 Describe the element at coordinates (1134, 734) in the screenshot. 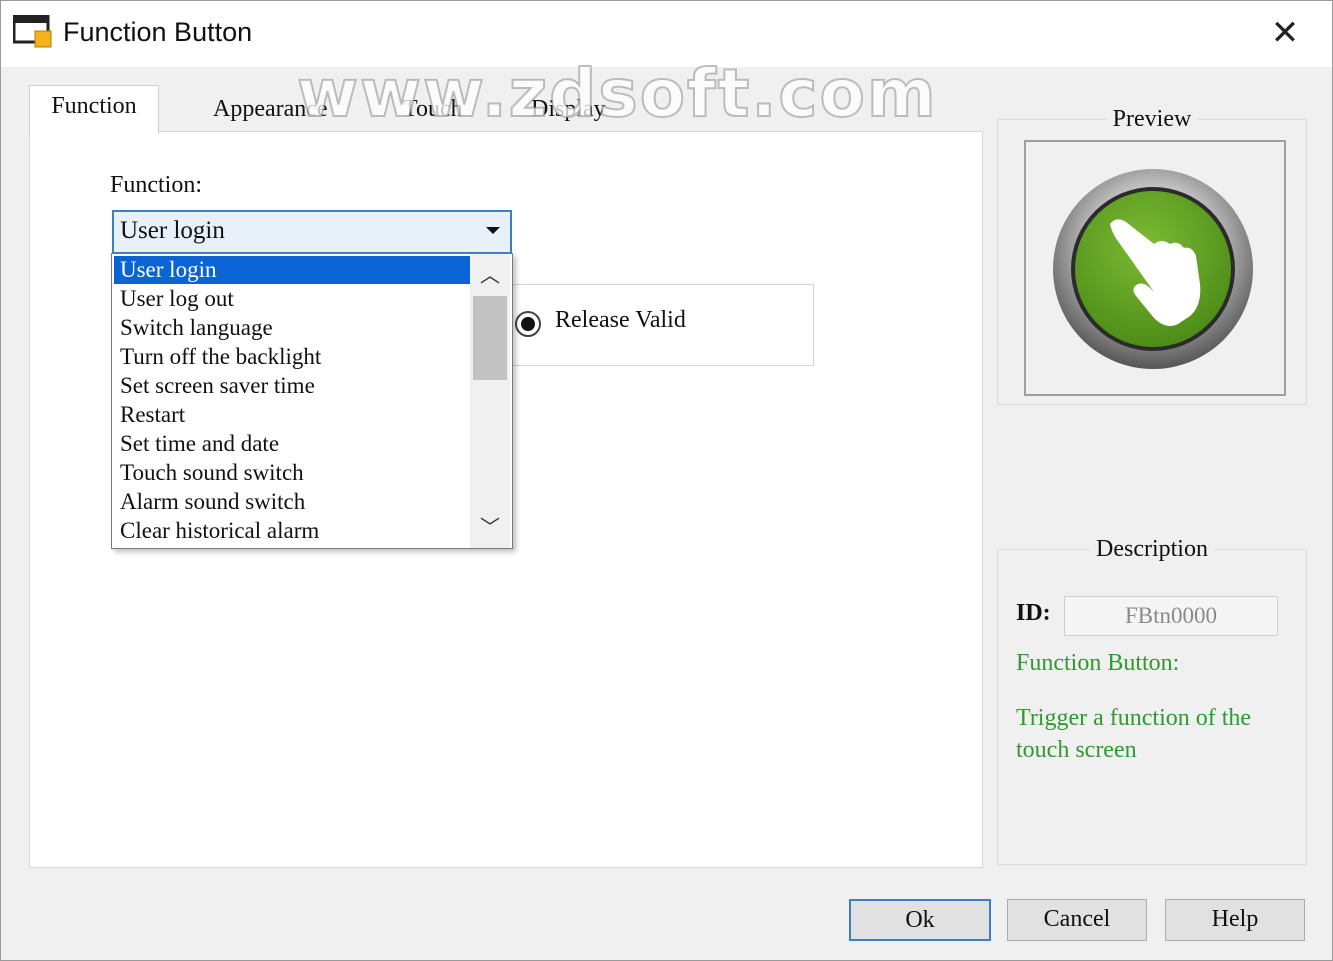

I see `description-text: Trigger a function of the touch screen` at that location.